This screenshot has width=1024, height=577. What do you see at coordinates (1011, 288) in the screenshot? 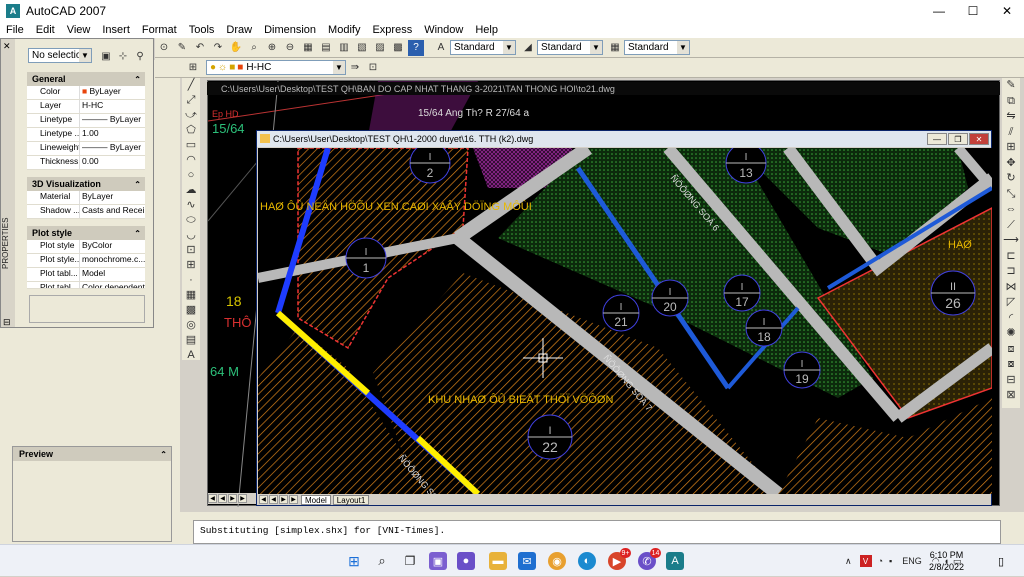
I see `join-icon: ⋈` at bounding box center [1011, 288].